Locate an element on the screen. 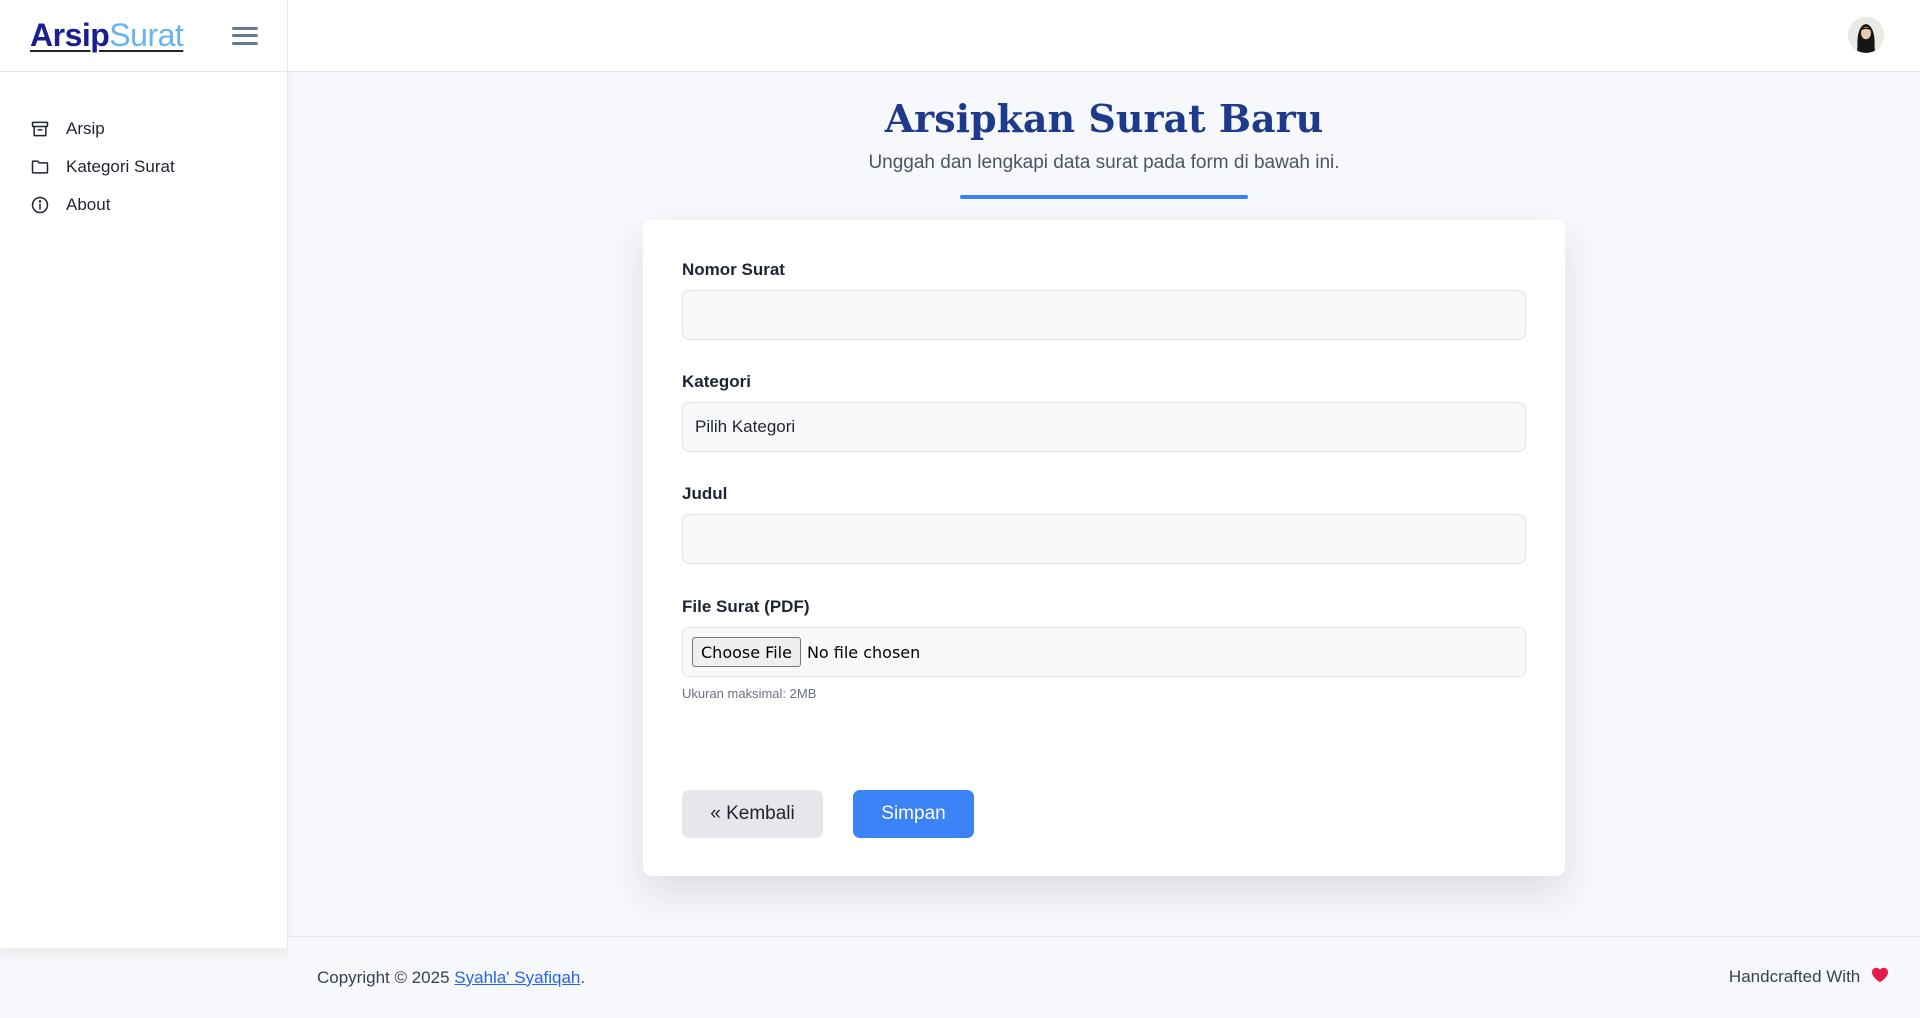  title-underline is located at coordinates (1104, 197).